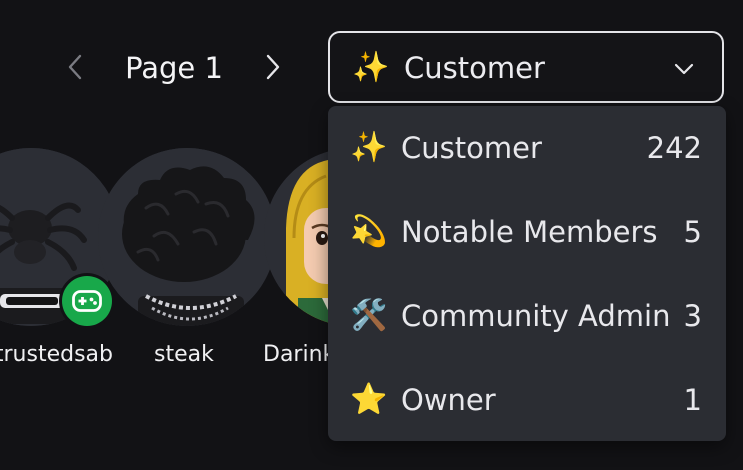  I want to click on role-option-label: Community Admin, so click(536, 316).